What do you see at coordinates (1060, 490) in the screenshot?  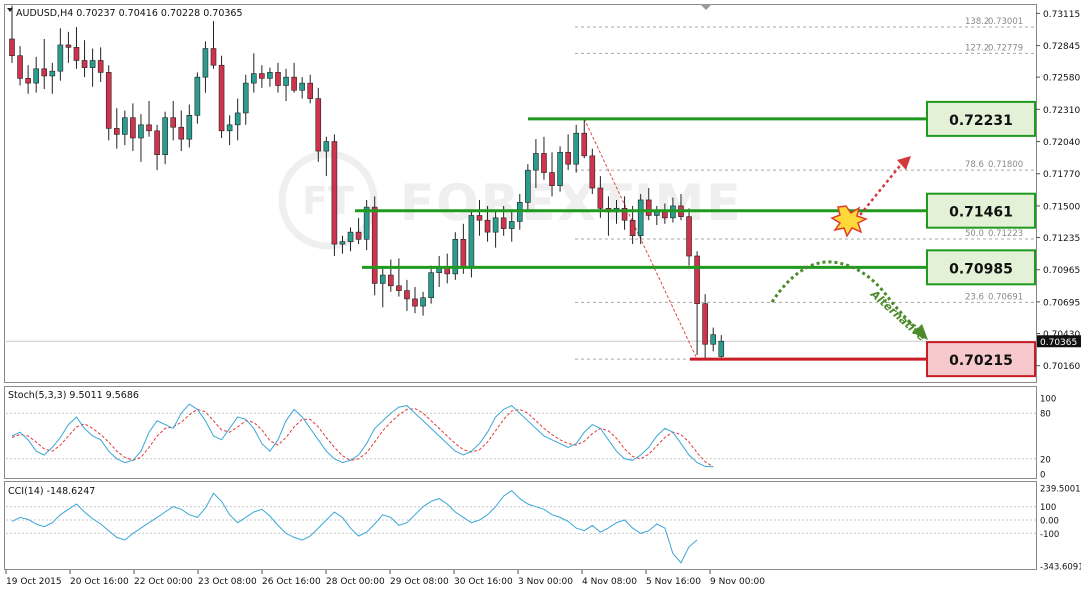 I see `cci-tick-label: 239.5001` at bounding box center [1060, 490].